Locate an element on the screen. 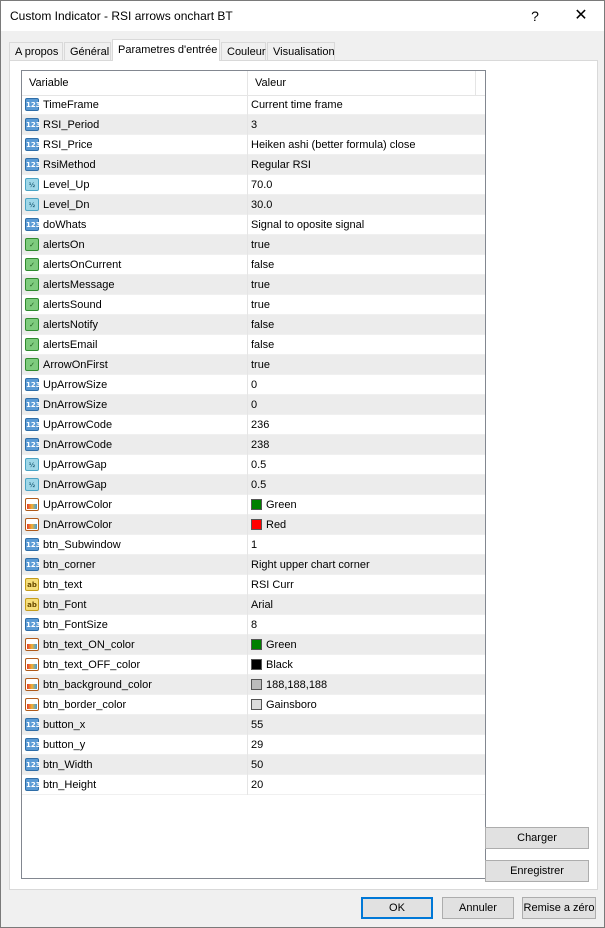 This screenshot has width=605, height=928. table-row: UpArrowColor Green is located at coordinates (253, 505).